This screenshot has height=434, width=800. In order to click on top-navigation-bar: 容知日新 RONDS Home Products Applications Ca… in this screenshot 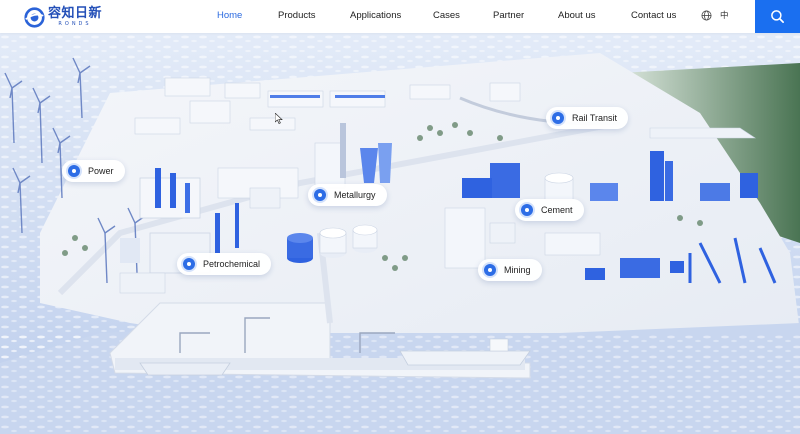, I will do `click(400, 16)`.